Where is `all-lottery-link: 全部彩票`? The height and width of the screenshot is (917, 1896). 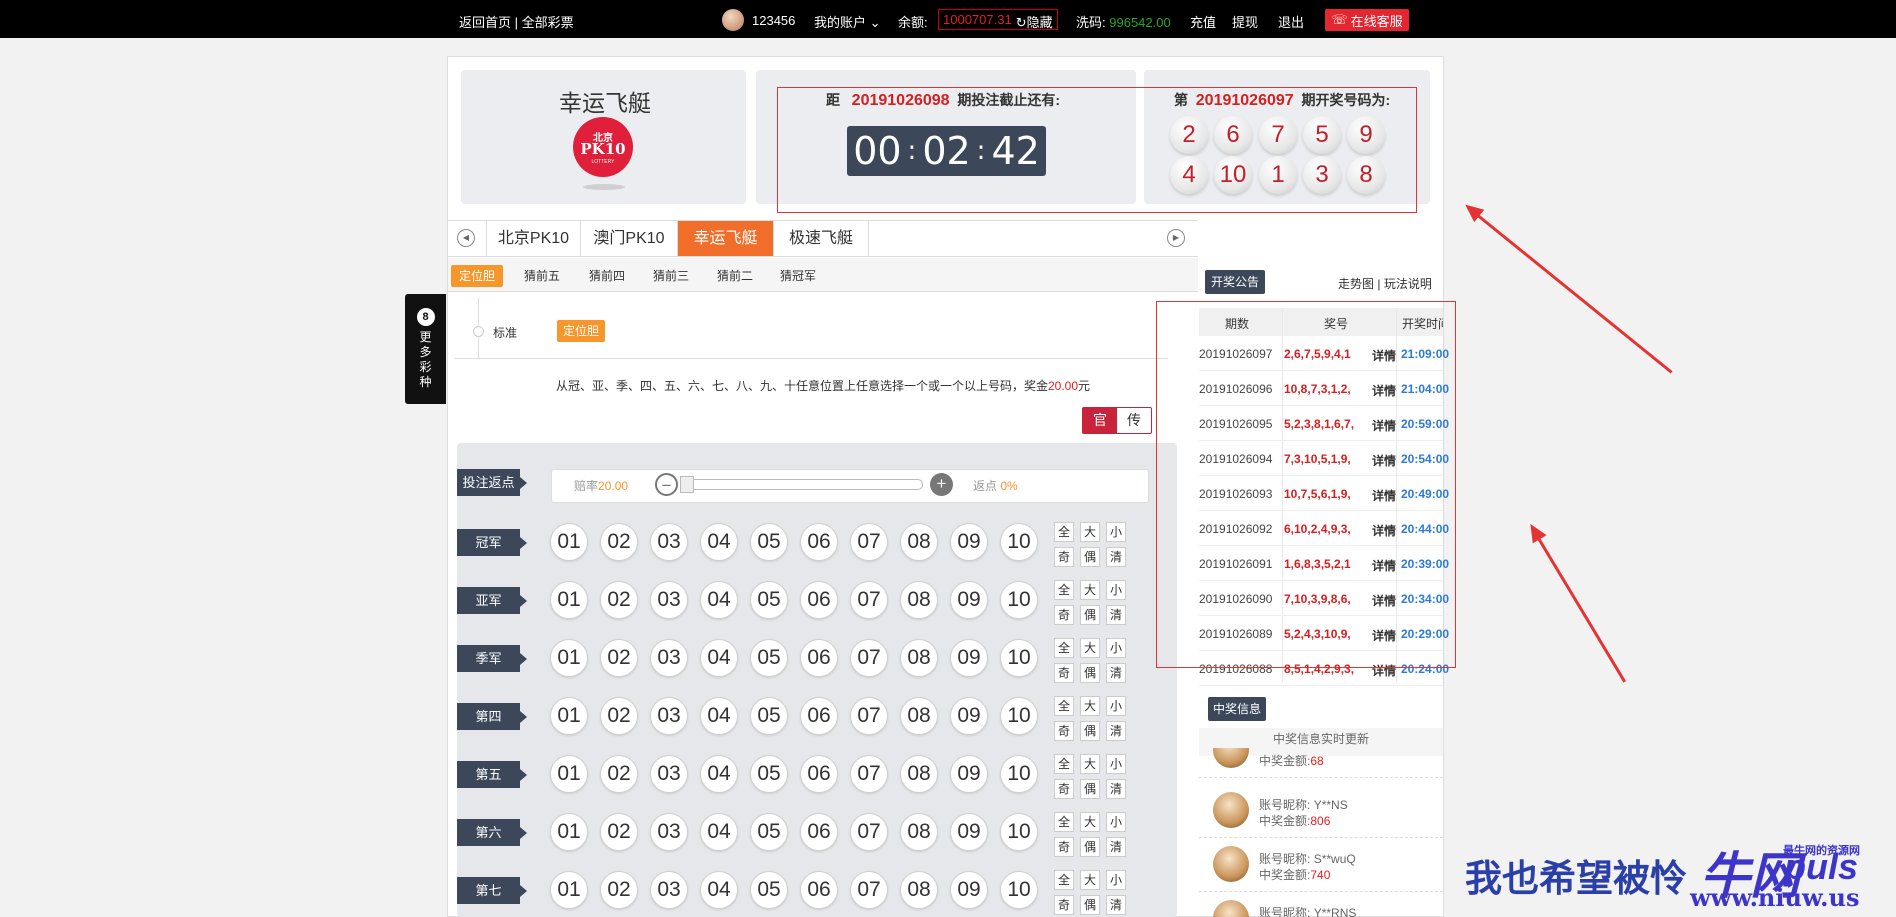 all-lottery-link: 全部彩票 is located at coordinates (548, 22).